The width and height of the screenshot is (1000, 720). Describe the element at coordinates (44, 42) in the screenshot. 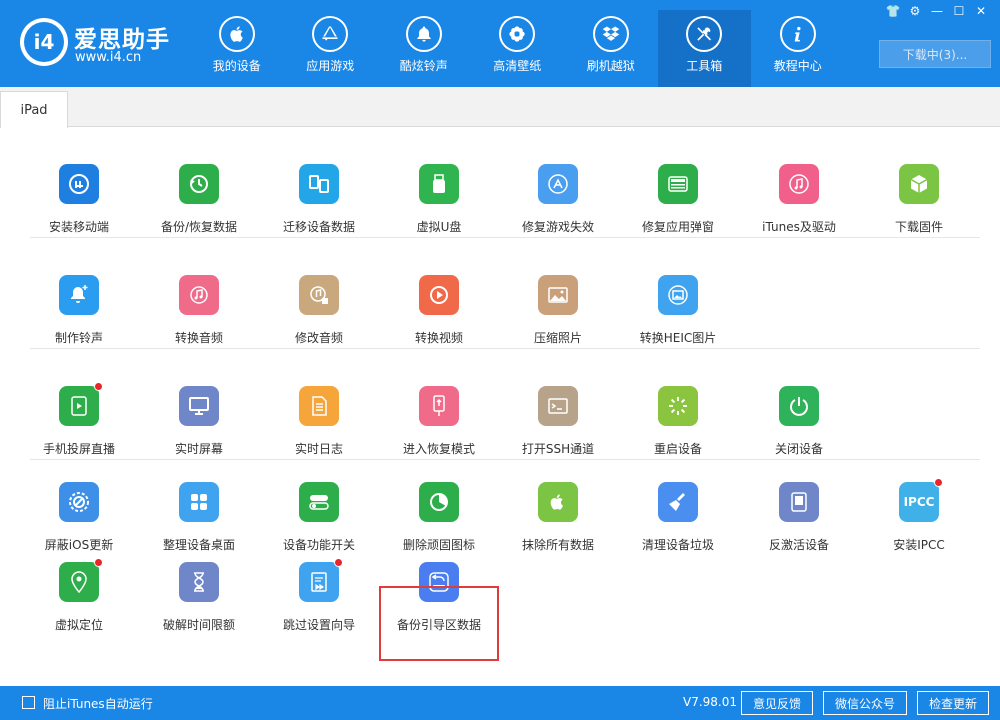

I see `logo-mark: i4` at that location.